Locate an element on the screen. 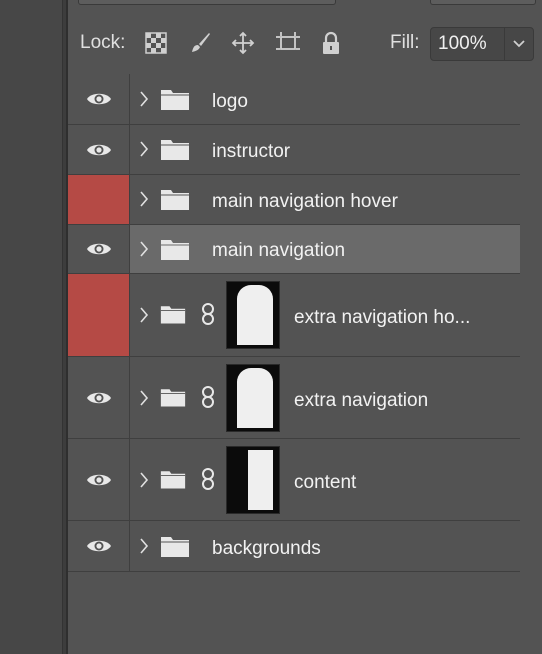 This screenshot has width=542, height=654. lock-label: Lock: is located at coordinates (103, 42).